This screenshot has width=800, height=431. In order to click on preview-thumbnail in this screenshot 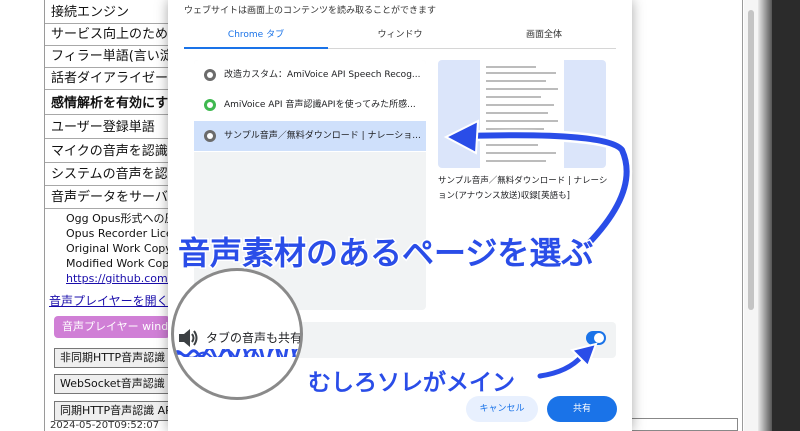, I will do `click(522, 114)`.